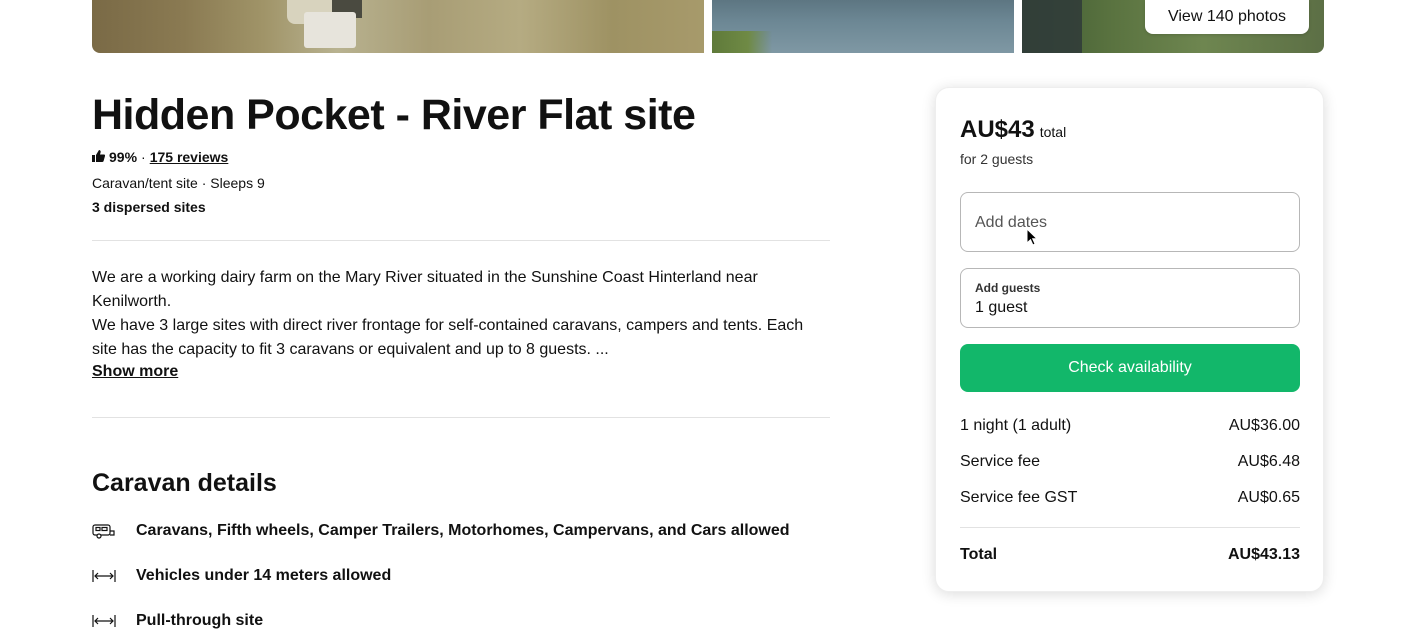 The image size is (1416, 642). I want to click on caravan-detail-text: Pull-through site, so click(200, 620).